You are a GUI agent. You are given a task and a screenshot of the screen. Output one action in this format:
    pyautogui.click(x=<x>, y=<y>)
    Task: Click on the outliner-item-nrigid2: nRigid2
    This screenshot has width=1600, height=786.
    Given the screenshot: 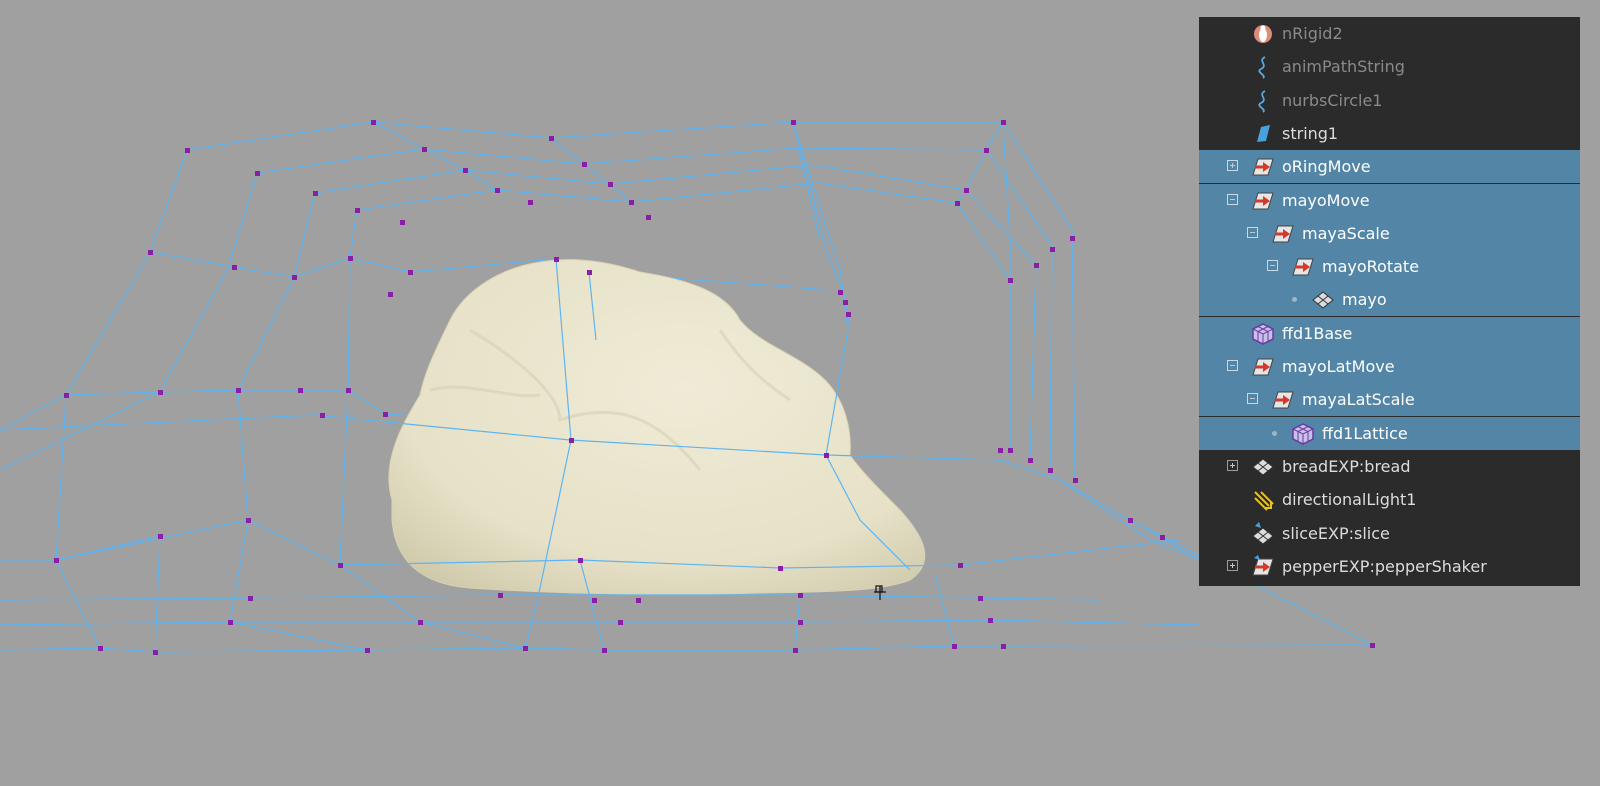 What is the action you would take?
    pyautogui.click(x=1389, y=33)
    